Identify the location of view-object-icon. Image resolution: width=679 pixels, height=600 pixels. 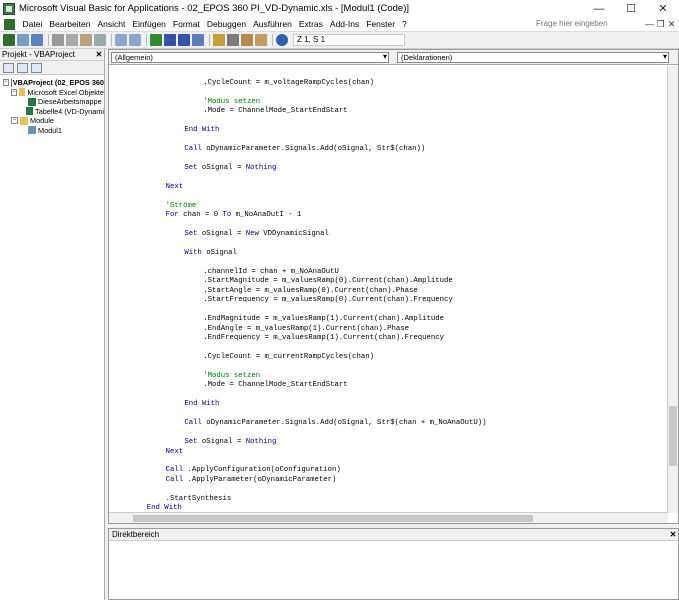
(22, 67).